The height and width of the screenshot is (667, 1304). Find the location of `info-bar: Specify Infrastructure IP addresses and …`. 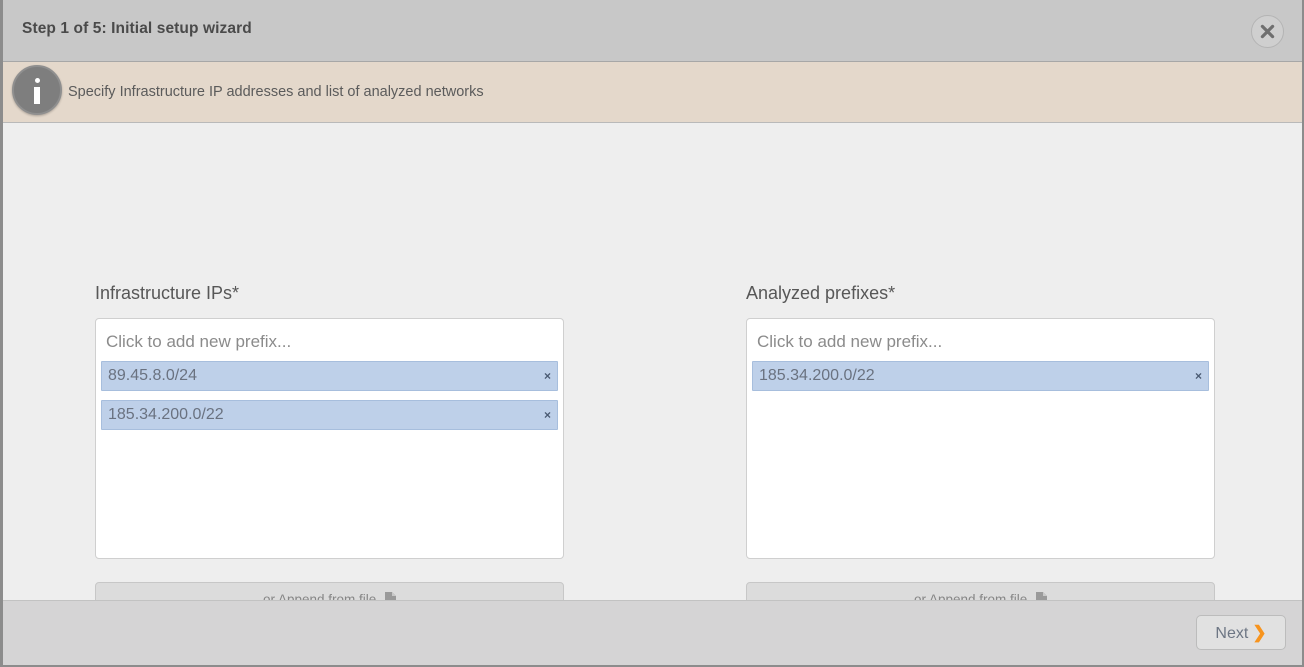

info-bar: Specify Infrastructure IP addresses and … is located at coordinates (652, 92).